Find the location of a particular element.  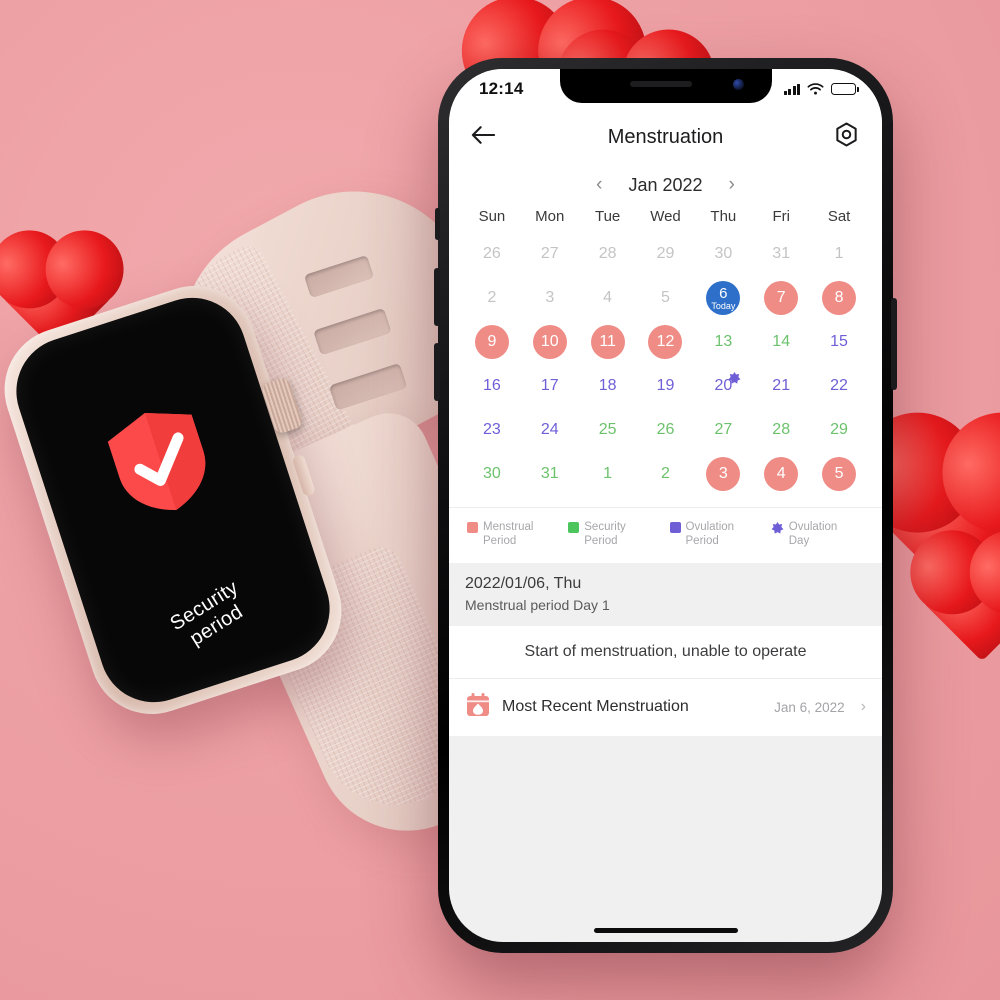

calendar-day-14: 14 is located at coordinates (781, 341).